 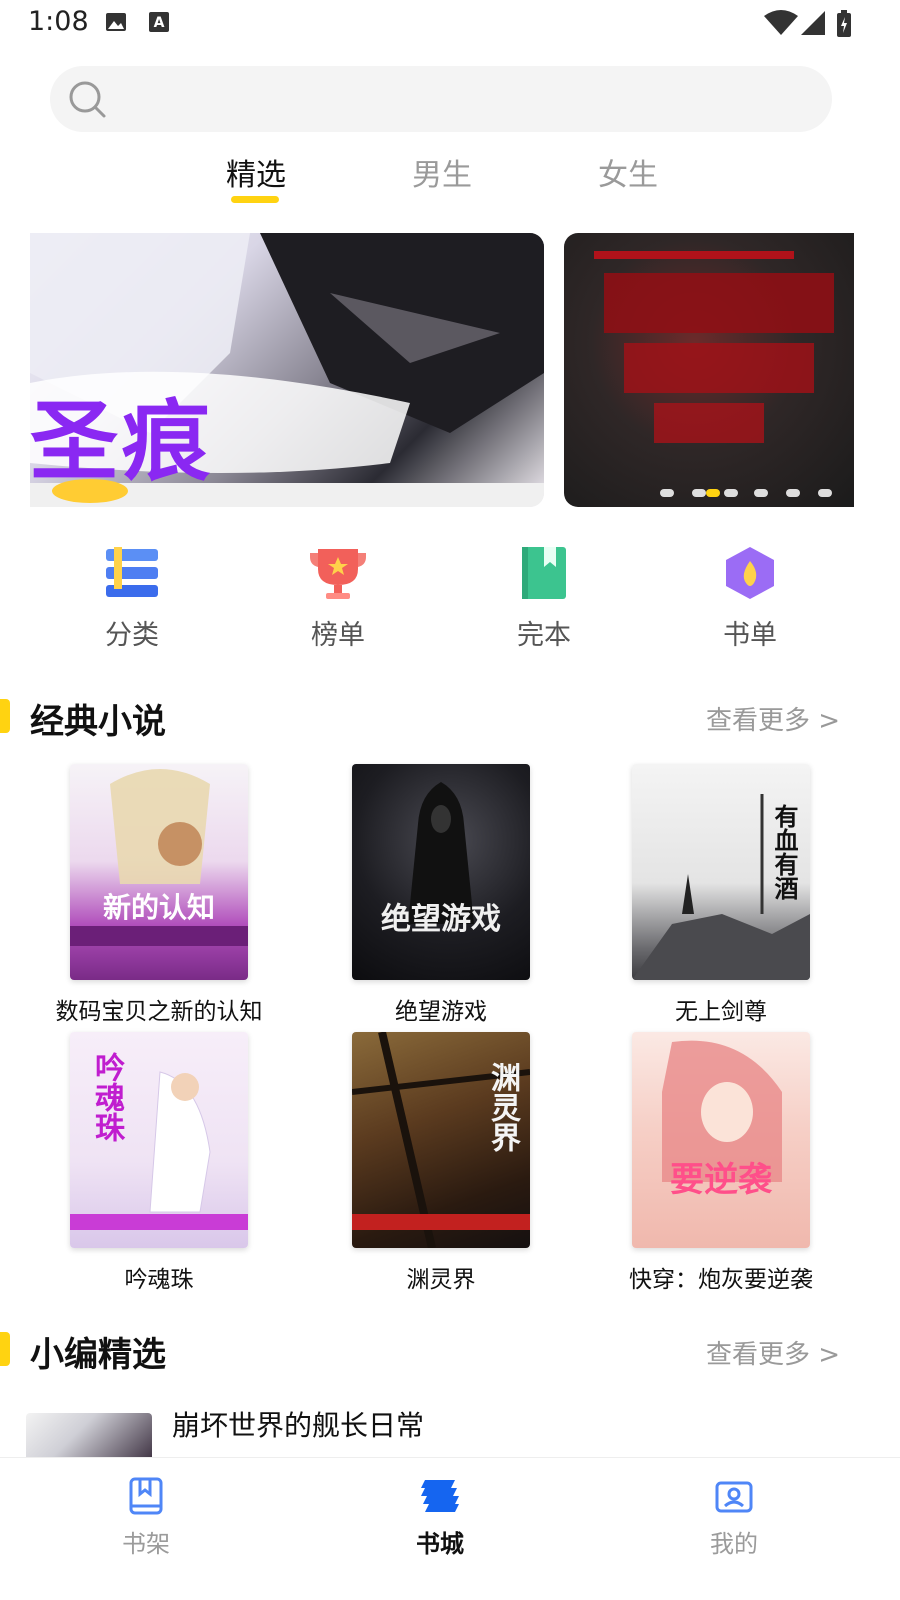 I want to click on book-cover: 绝望游戏, so click(x=441, y=872).